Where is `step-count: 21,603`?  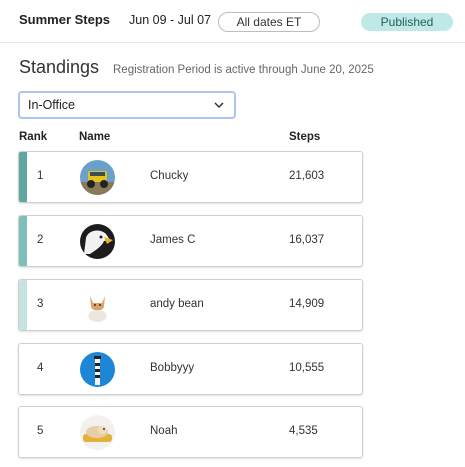 step-count: 21,603 is located at coordinates (307, 176).